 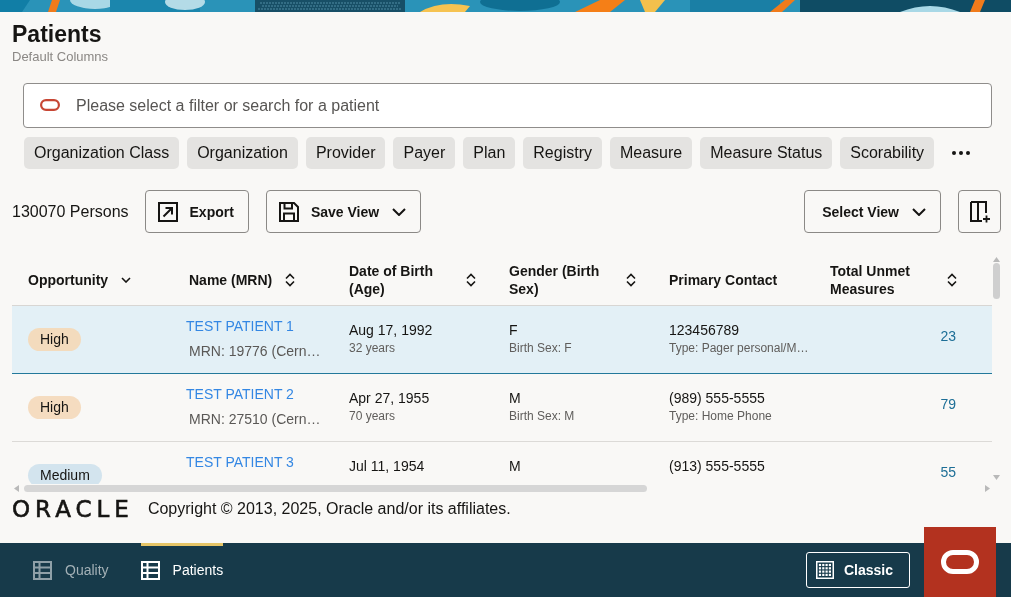 I want to click on select-view-button: Select View, so click(x=872, y=211).